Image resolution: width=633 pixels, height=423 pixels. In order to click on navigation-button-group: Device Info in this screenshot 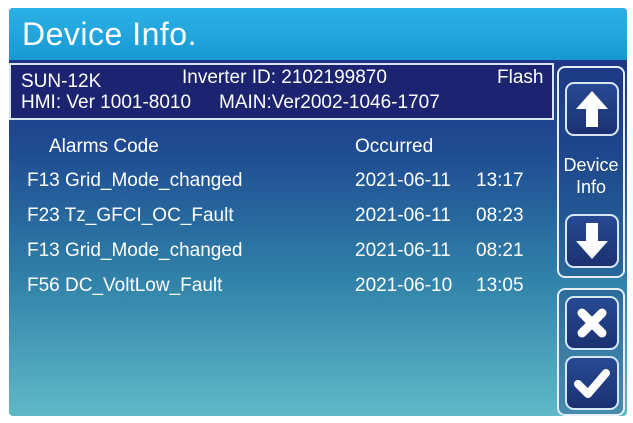, I will do `click(591, 172)`.